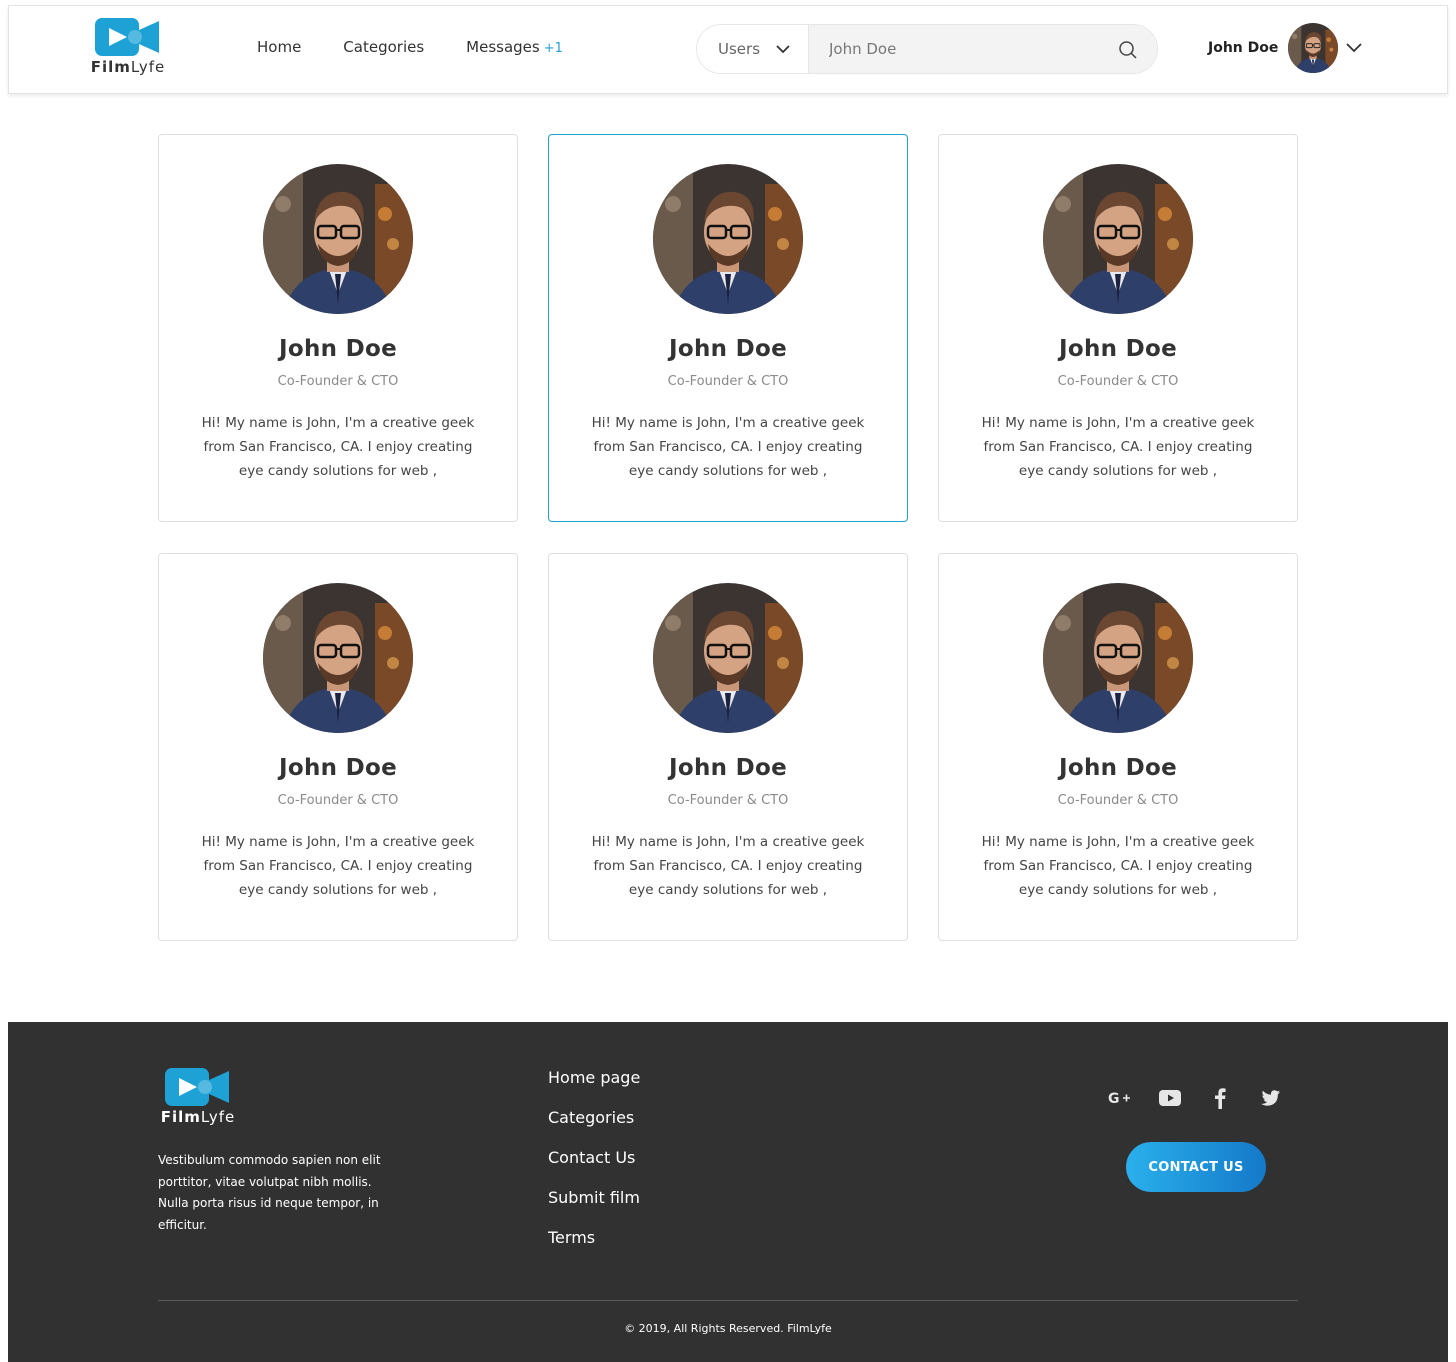  Describe the element at coordinates (503, 47) in the screenshot. I see `nav-item-messages-label: Messages` at that location.